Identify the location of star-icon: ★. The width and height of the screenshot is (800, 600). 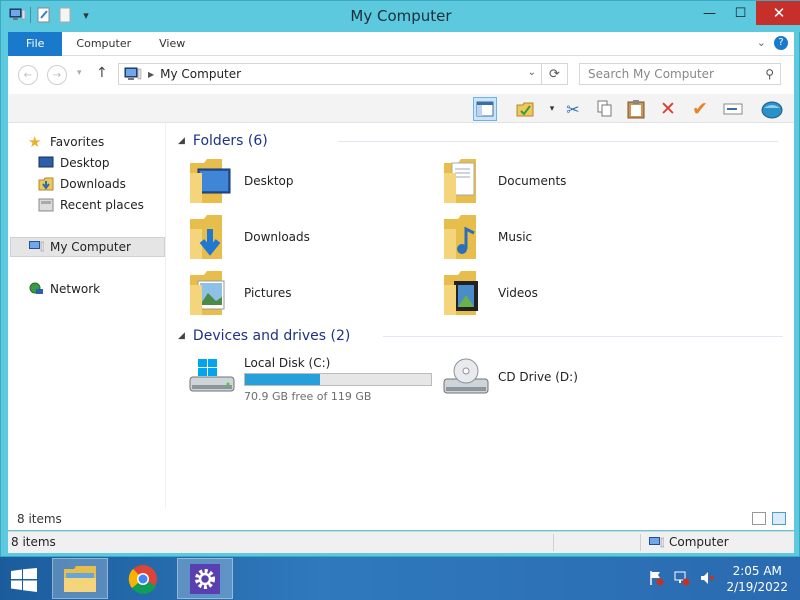
(35, 142).